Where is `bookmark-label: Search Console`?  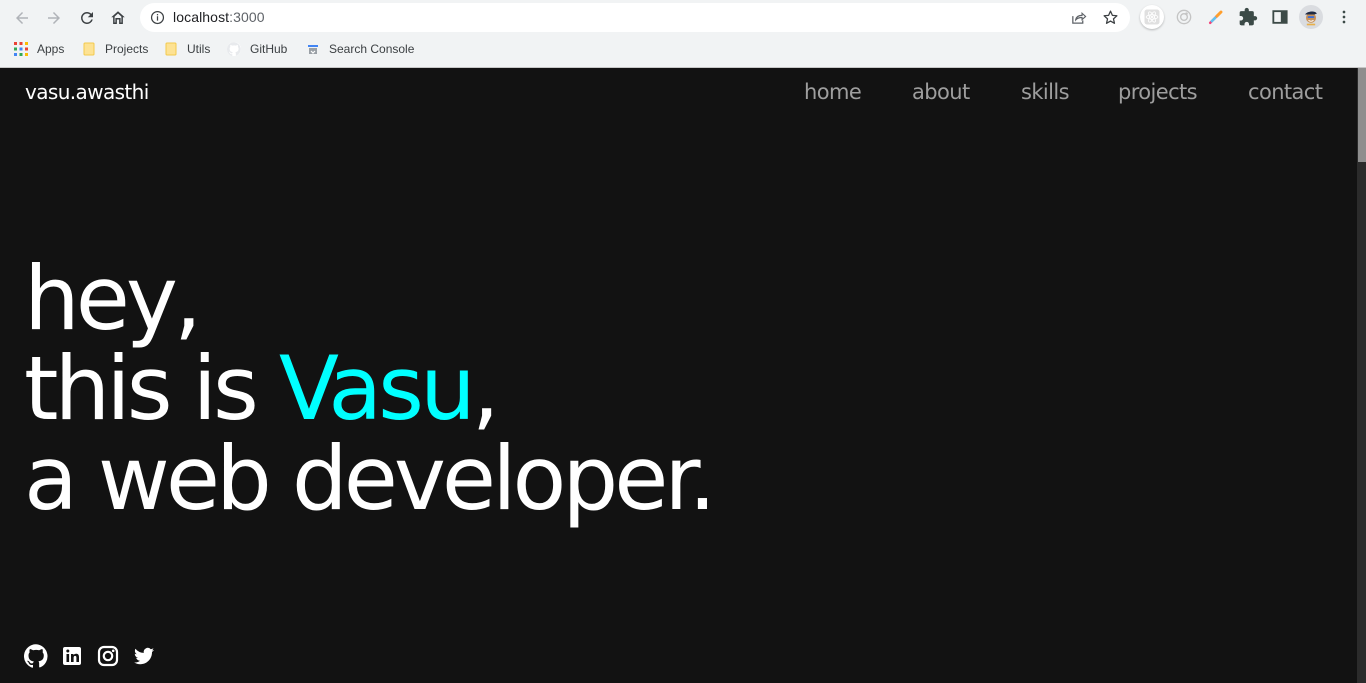 bookmark-label: Search Console is located at coordinates (372, 49).